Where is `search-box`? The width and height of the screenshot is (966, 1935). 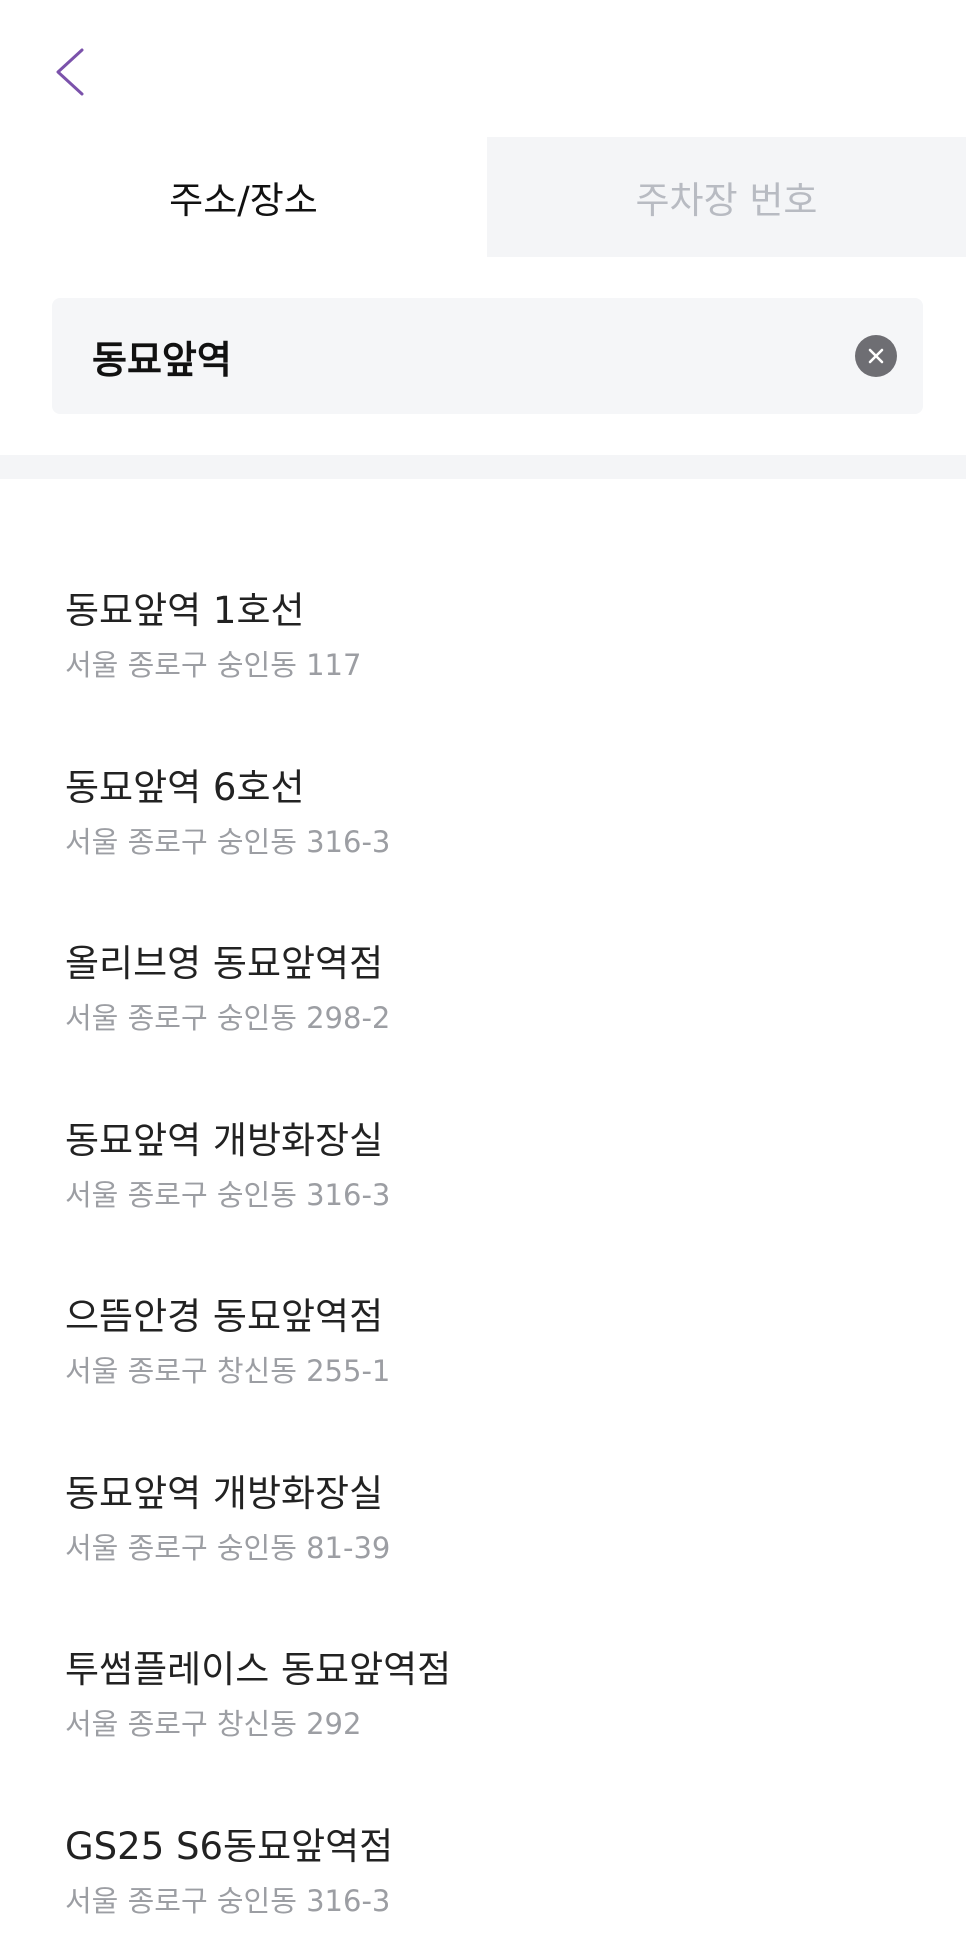 search-box is located at coordinates (487, 356).